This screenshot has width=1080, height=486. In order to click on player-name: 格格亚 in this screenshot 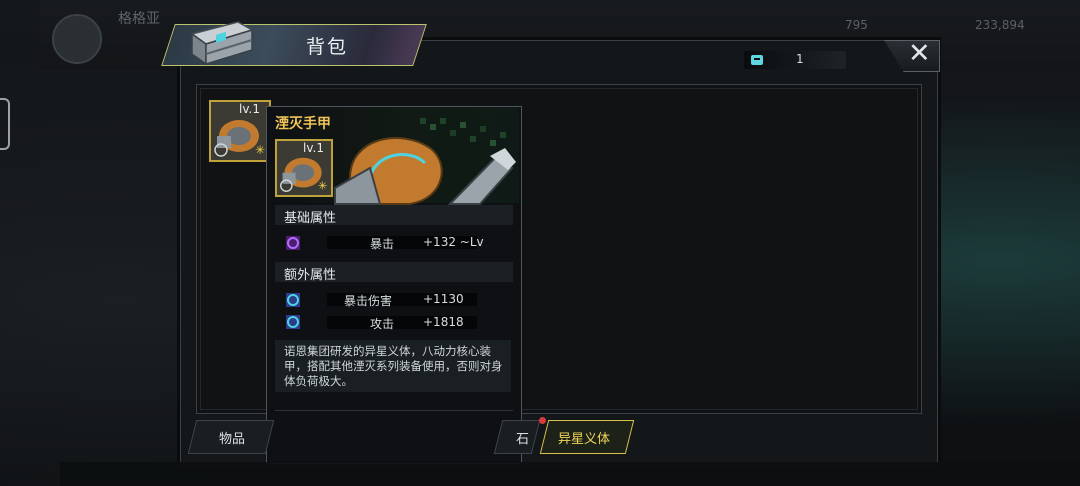, I will do `click(139, 19)`.